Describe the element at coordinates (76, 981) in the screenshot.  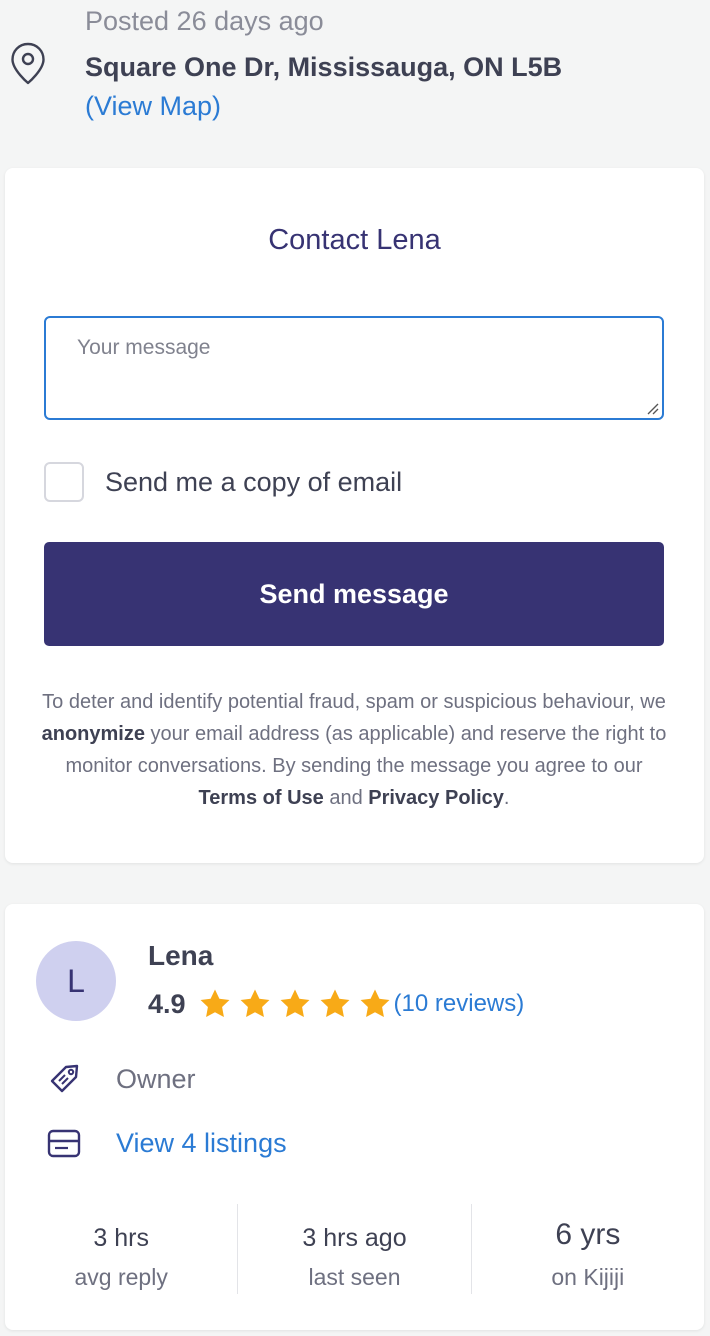
I see `avatar: L` at that location.